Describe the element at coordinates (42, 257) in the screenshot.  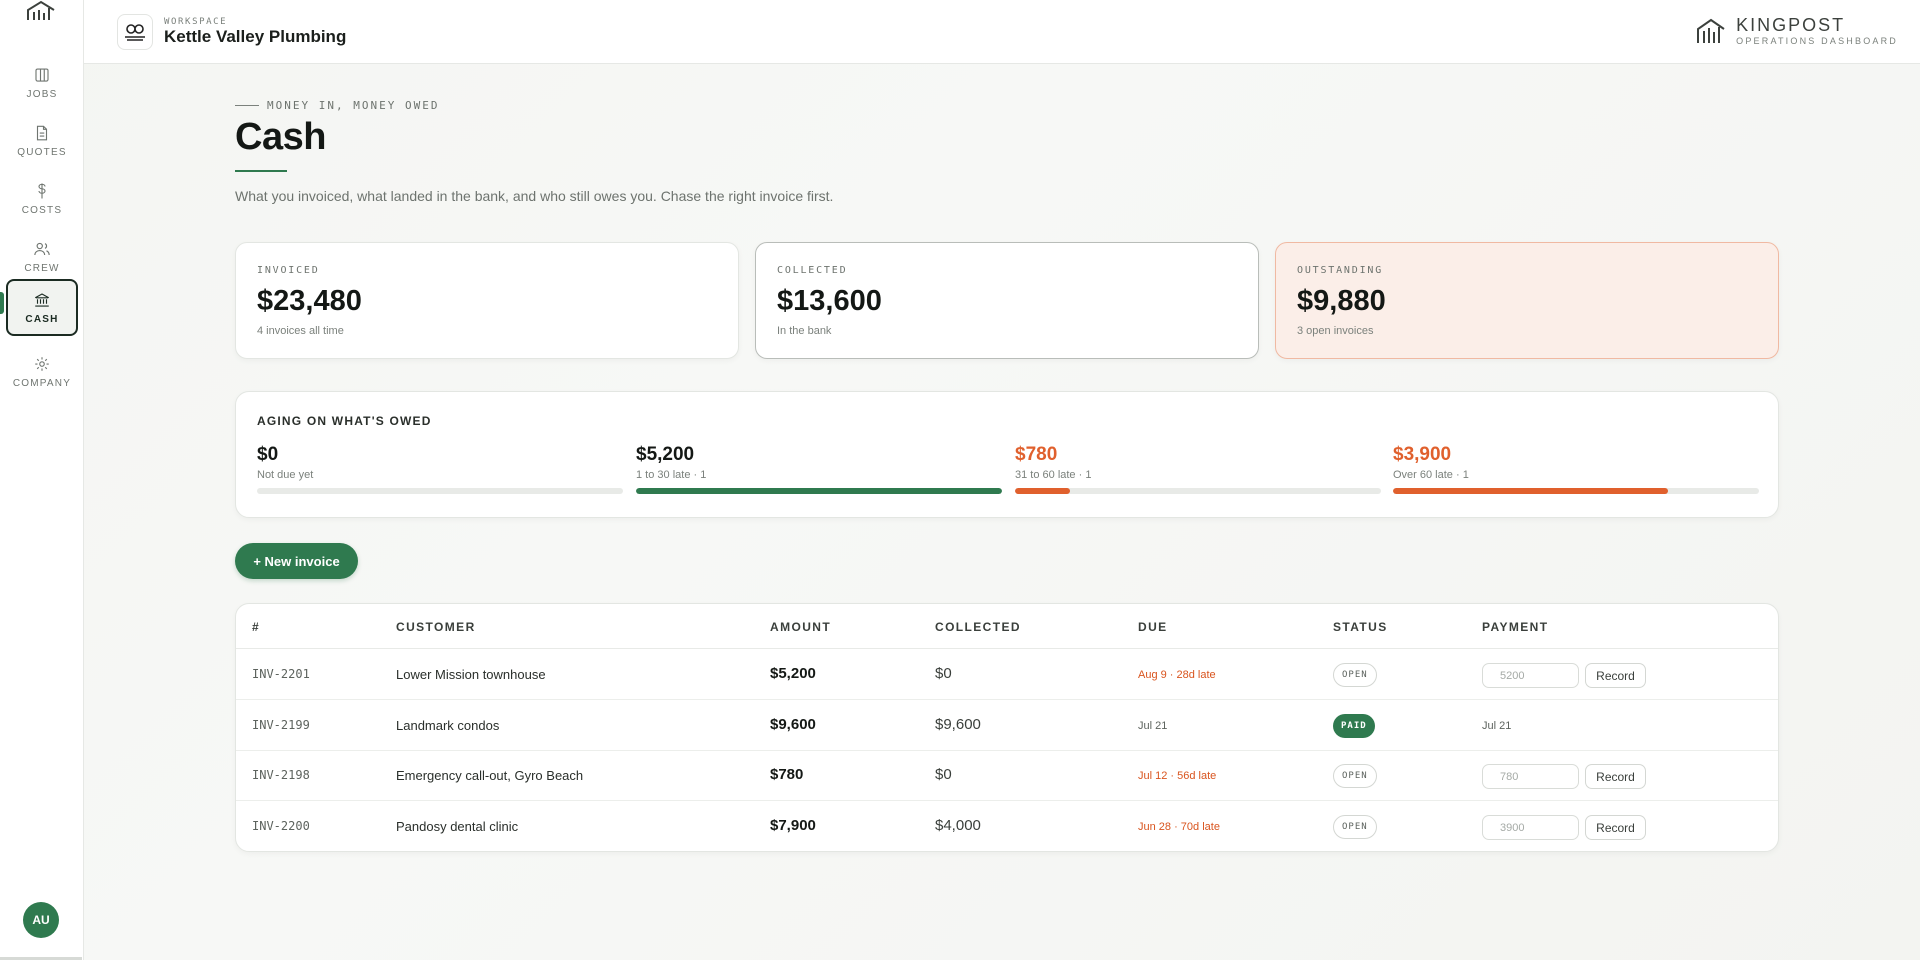
I see `sidebar-item-crew: CREW` at that location.